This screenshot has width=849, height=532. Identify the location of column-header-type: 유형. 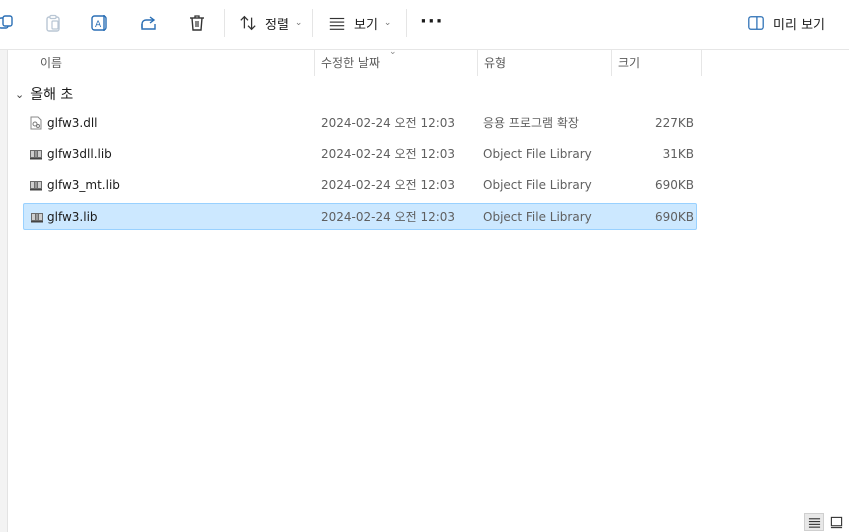
(495, 63).